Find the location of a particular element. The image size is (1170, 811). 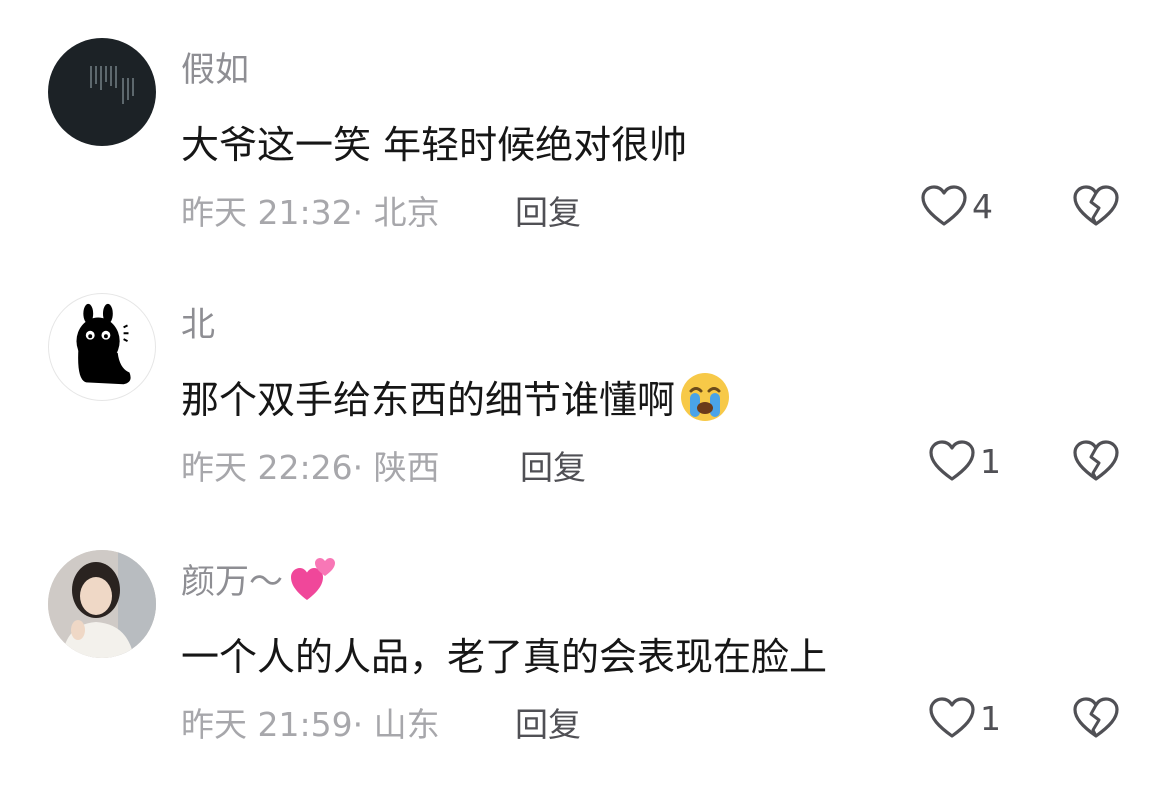

comment-text-body: 那个双手给东西的细节谁懂啊 is located at coordinates (428, 400).